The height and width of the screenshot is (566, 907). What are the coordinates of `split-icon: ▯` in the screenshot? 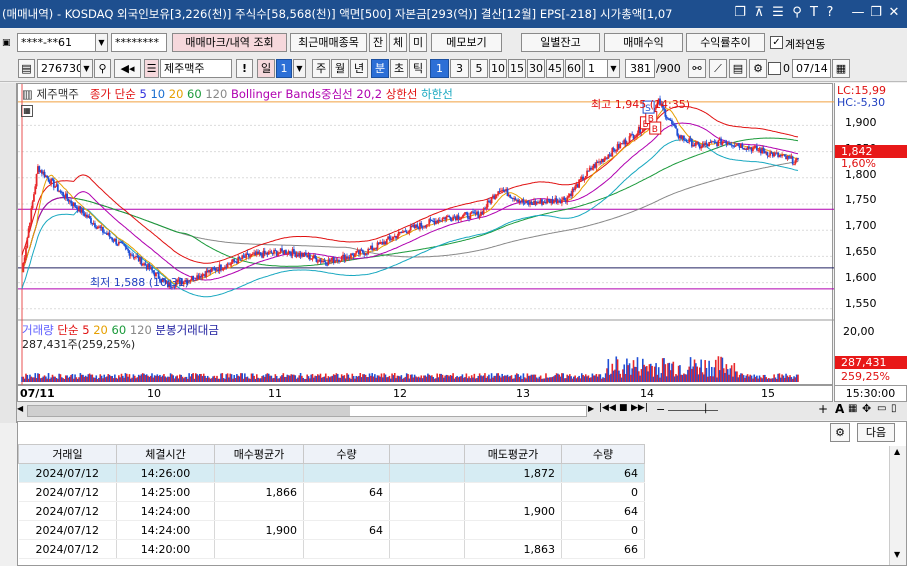 It's located at (894, 408).